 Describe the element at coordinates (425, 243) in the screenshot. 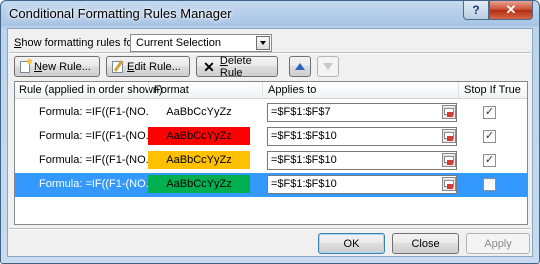

I see `close-button: Close` at that location.